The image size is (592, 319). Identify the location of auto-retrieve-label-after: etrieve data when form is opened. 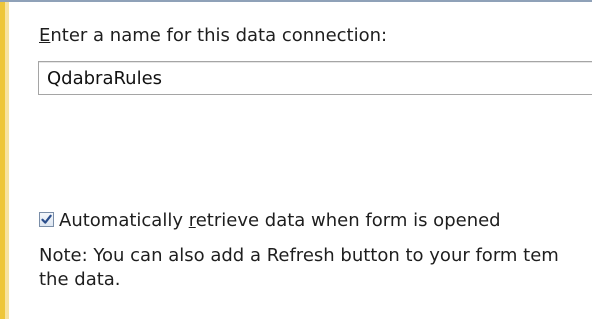
(348, 220).